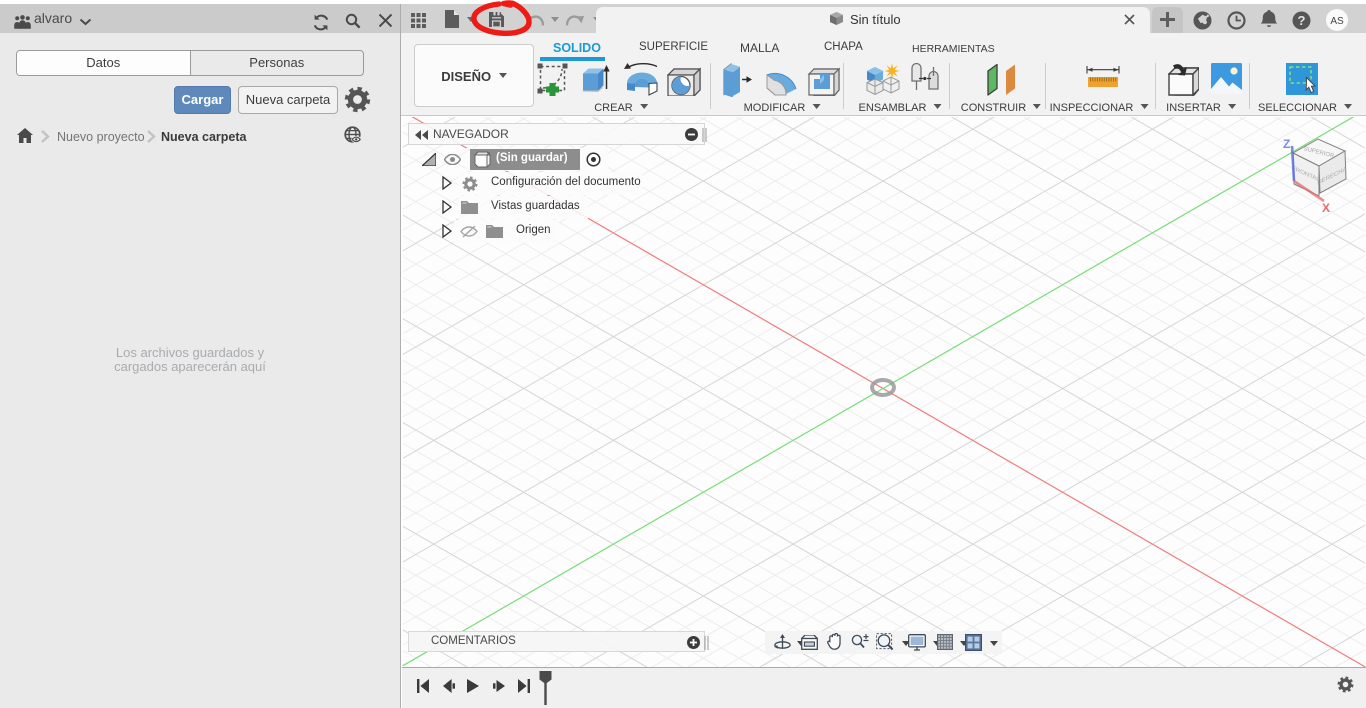 This screenshot has width=1366, height=708. I want to click on svg-text: Z, so click(1286, 144).